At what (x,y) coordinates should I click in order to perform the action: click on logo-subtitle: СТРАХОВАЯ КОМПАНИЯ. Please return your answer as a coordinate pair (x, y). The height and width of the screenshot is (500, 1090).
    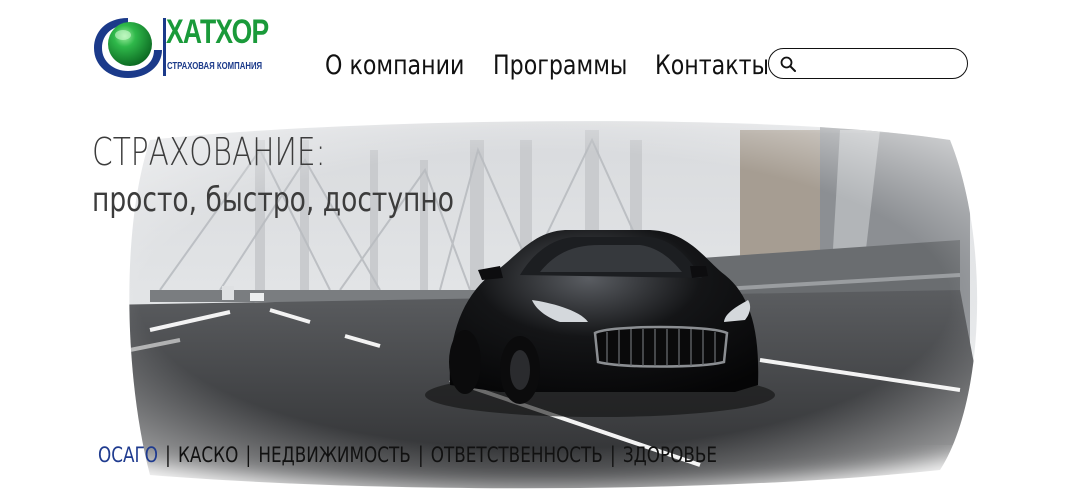
    Looking at the image, I should click on (215, 66).